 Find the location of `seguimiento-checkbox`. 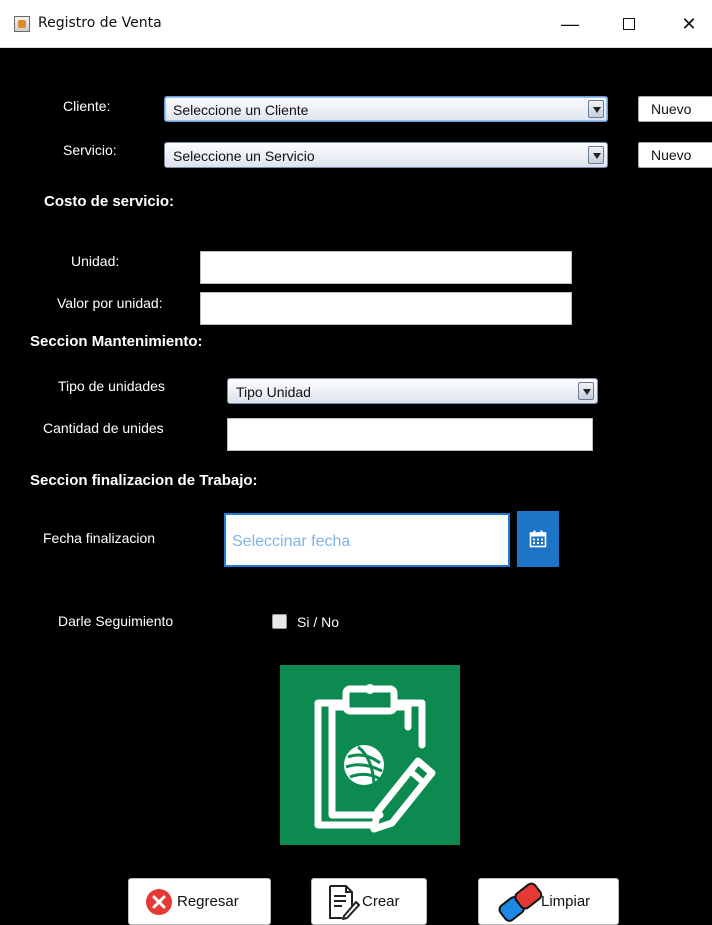

seguimiento-checkbox is located at coordinates (279, 621).